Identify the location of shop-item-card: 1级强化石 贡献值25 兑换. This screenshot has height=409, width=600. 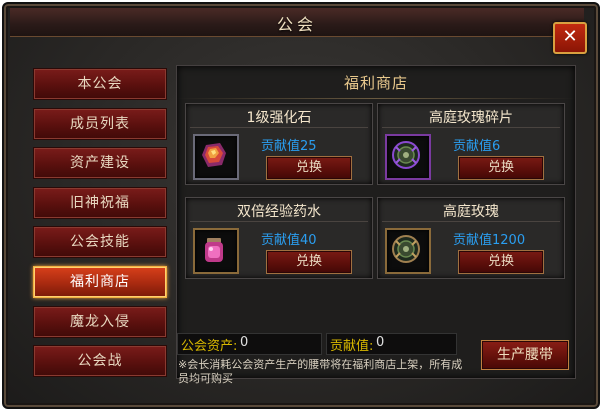
(279, 144).